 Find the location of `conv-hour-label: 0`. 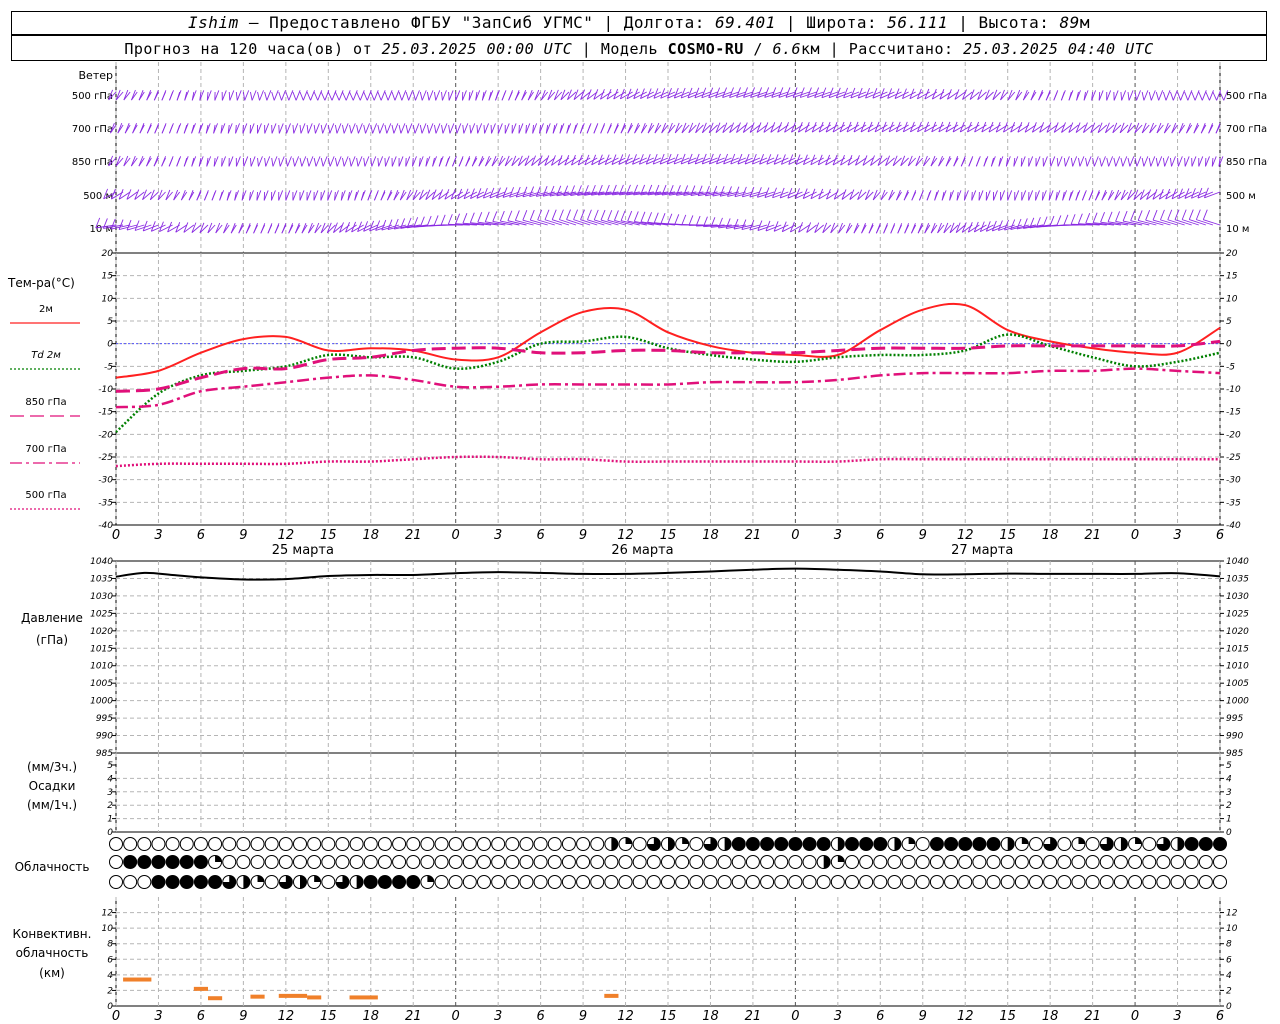

conv-hour-label: 0 is located at coordinates (116, 1016).